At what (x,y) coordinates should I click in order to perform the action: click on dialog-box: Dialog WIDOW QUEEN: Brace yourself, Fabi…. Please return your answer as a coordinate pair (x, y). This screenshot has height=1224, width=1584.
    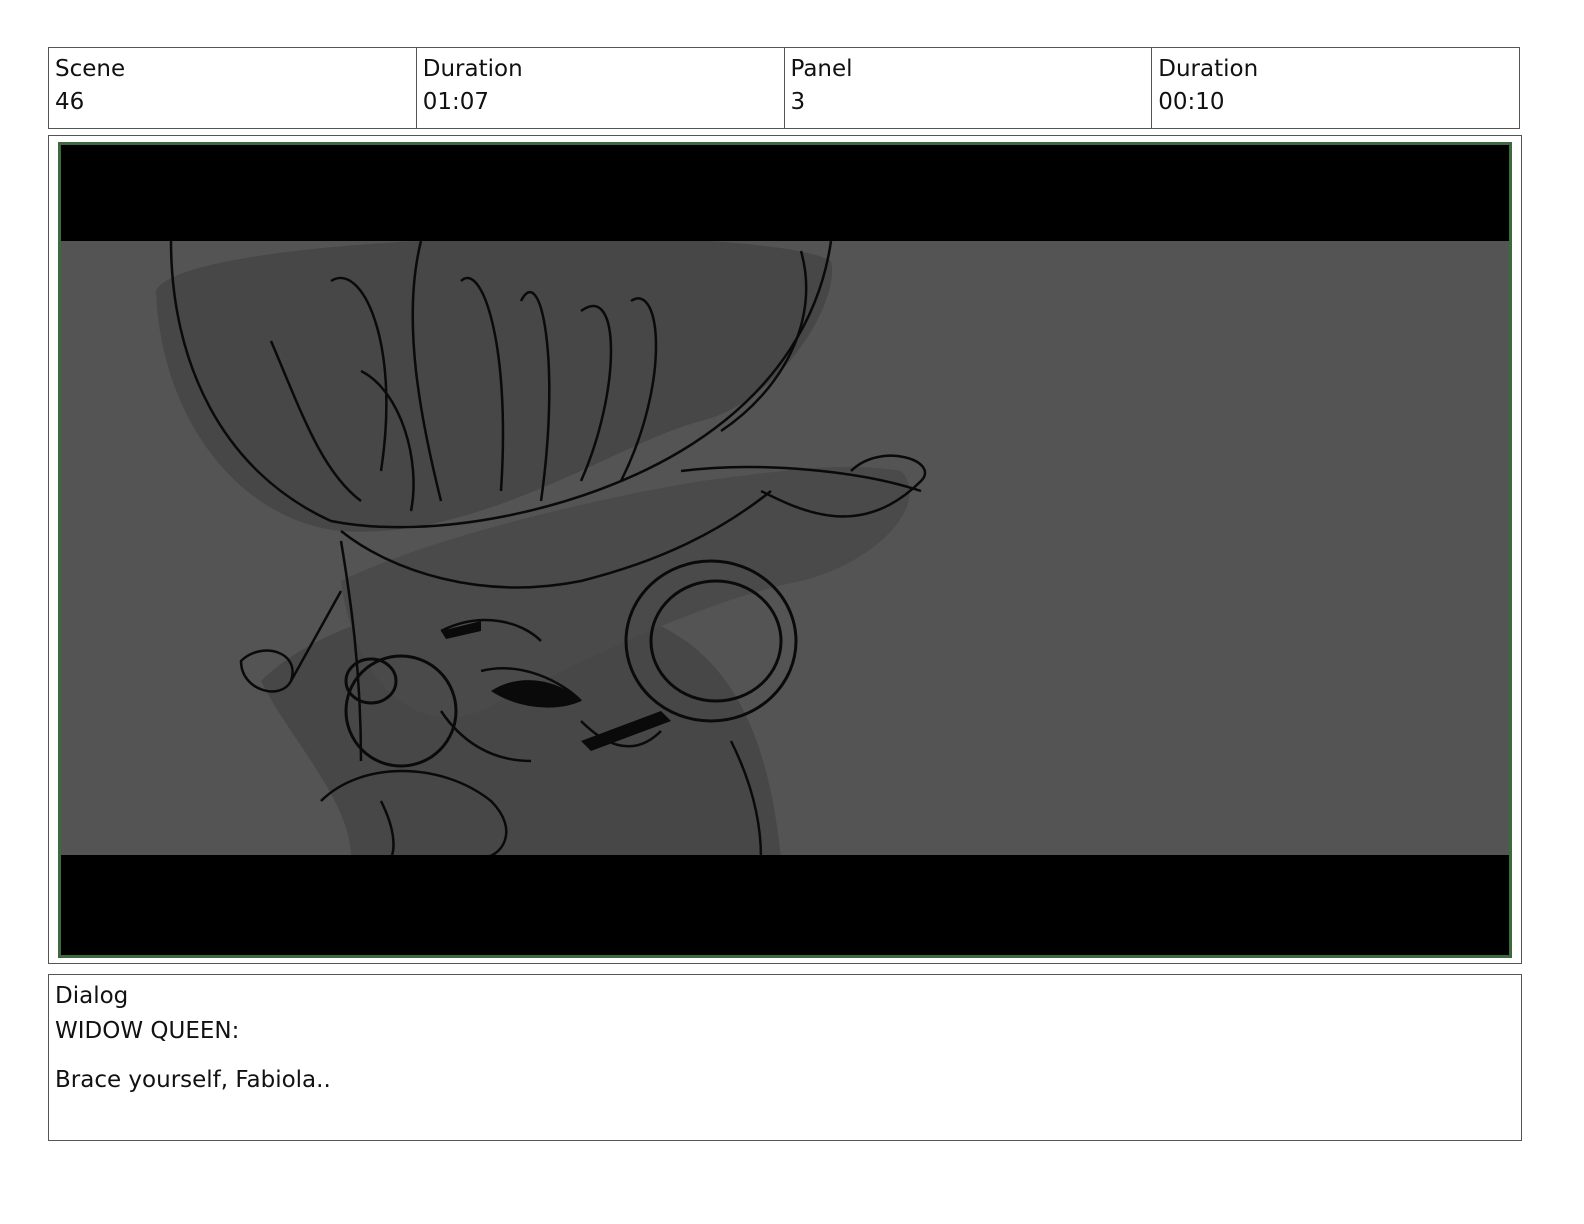
    Looking at the image, I should click on (785, 1057).